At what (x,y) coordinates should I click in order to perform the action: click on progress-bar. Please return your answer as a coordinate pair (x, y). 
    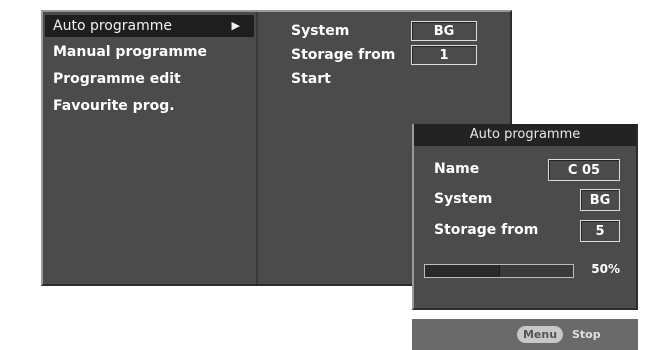
    Looking at the image, I should click on (499, 271).